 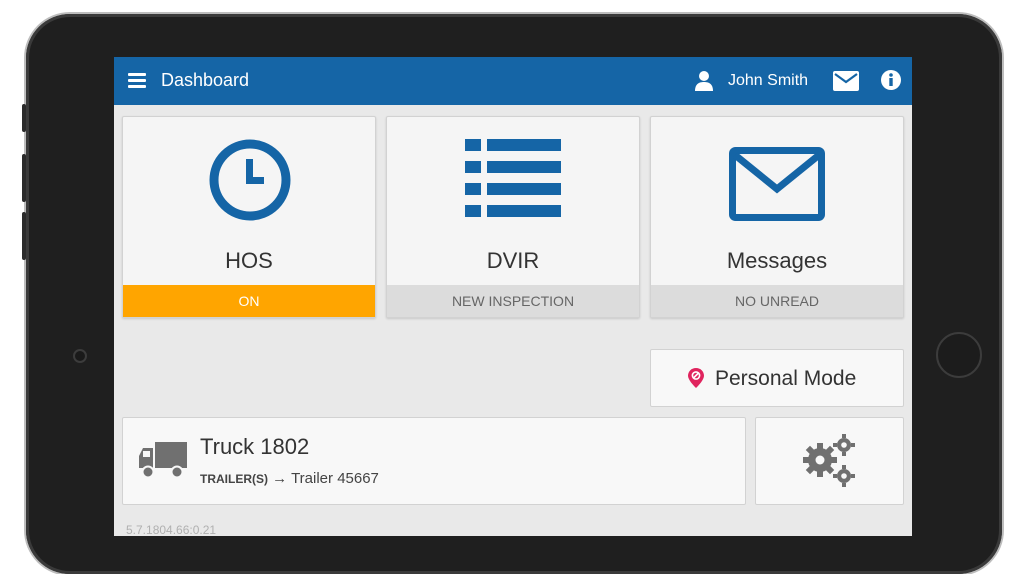 I want to click on dvir-status-badge: NEW INSPECTION, so click(x=513, y=301).